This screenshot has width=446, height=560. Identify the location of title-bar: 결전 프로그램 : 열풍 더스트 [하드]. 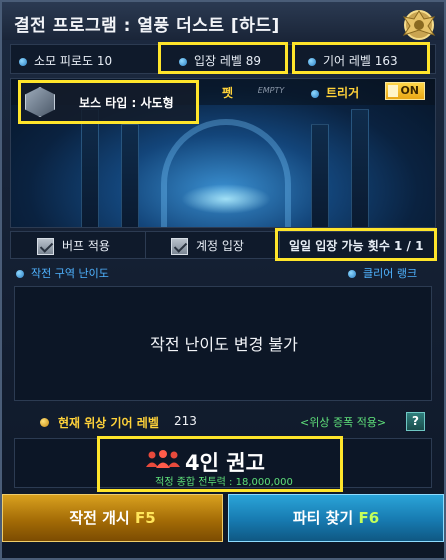
(223, 21).